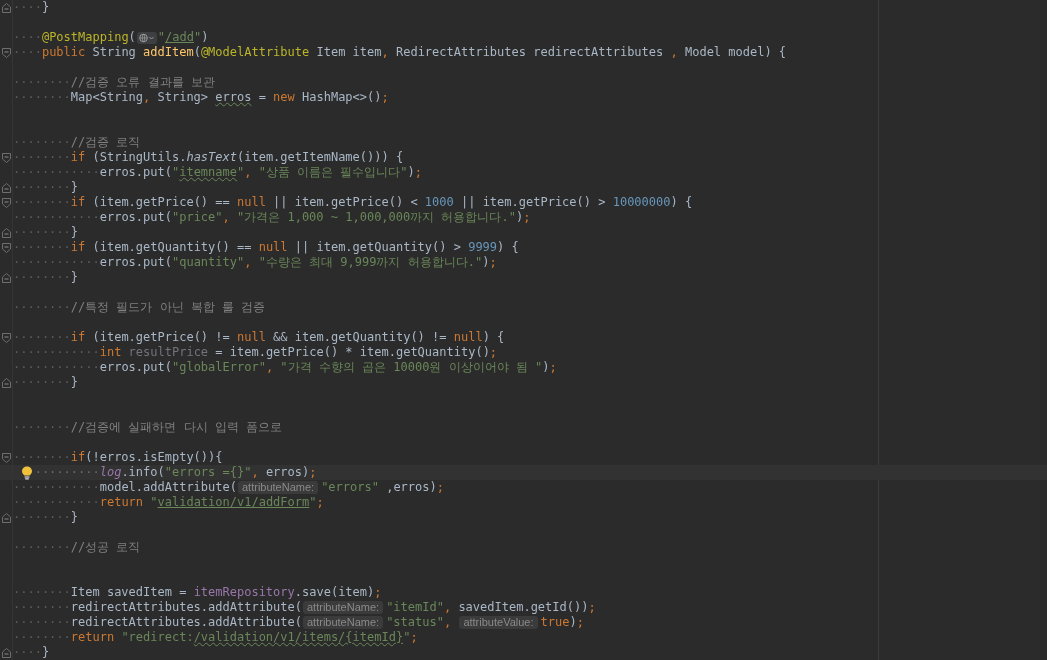 Image resolution: width=1047 pixels, height=660 pixels. Describe the element at coordinates (328, 367) in the screenshot. I see `code-text: erros.put("globalError", "가격 수향의 곱은 10000원 이상이어야 됨 ");` at that location.